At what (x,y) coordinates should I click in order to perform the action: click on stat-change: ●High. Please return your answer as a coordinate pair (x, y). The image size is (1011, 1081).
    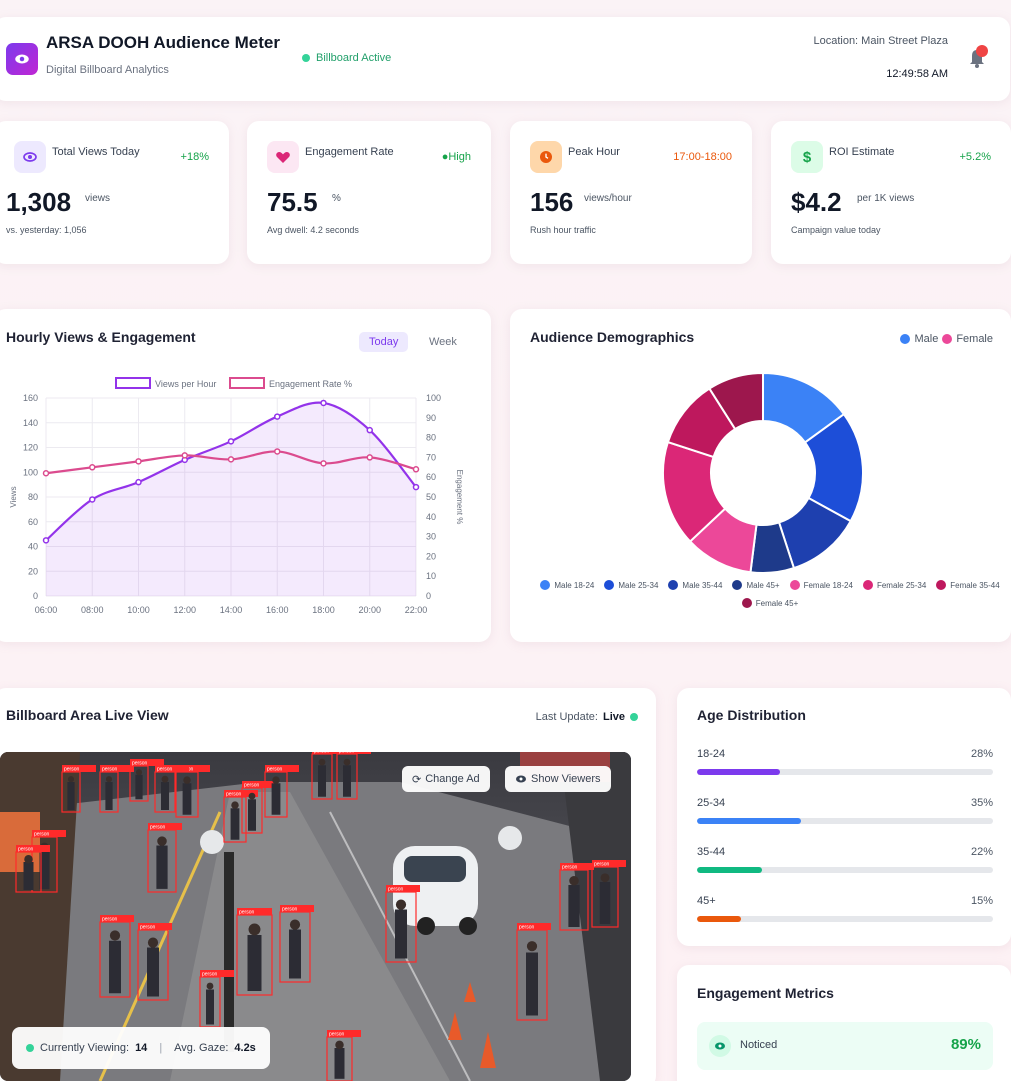
    Looking at the image, I should click on (456, 157).